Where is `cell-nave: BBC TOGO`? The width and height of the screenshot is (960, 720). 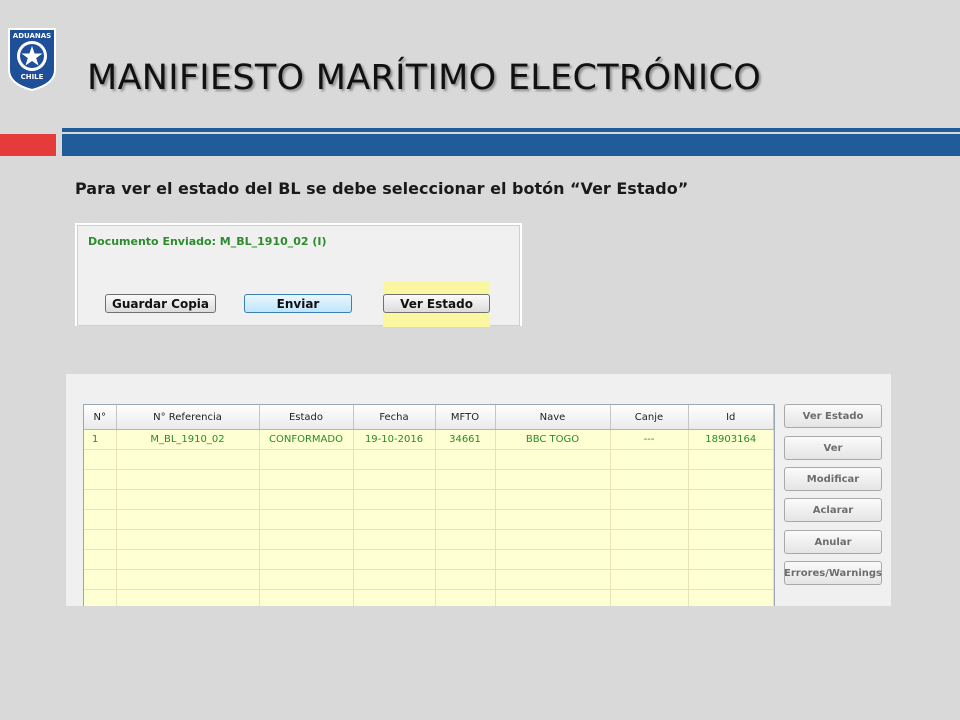 cell-nave: BBC TOGO is located at coordinates (553, 439).